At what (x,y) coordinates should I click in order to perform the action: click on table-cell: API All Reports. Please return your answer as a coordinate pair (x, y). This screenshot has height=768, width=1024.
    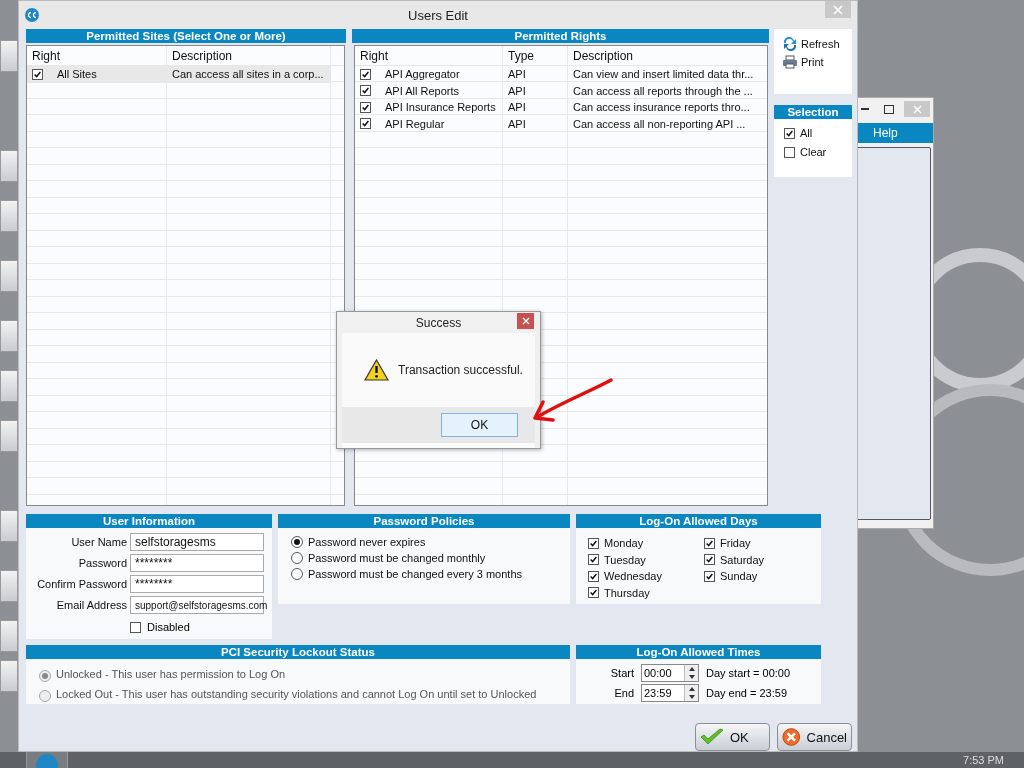
    Looking at the image, I should click on (422, 90).